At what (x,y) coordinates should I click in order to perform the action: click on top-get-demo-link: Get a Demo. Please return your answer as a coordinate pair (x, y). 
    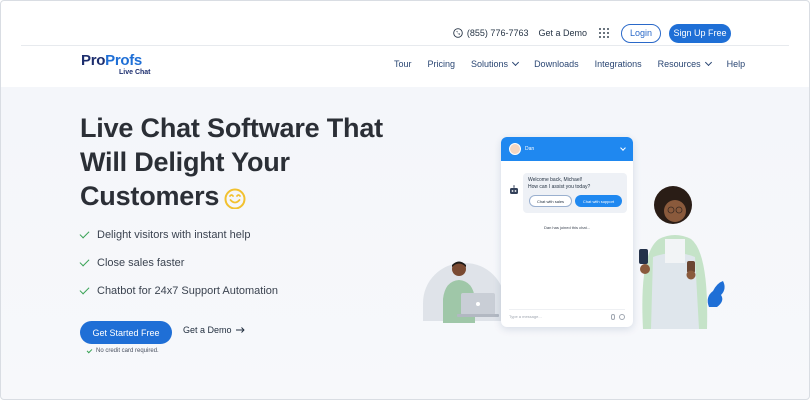
    Looking at the image, I should click on (562, 33).